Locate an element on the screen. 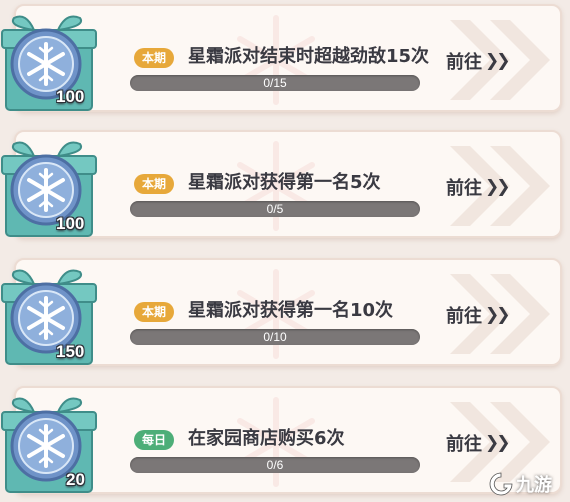 The image size is (570, 502). progress-bar: 0/5 is located at coordinates (275, 209).